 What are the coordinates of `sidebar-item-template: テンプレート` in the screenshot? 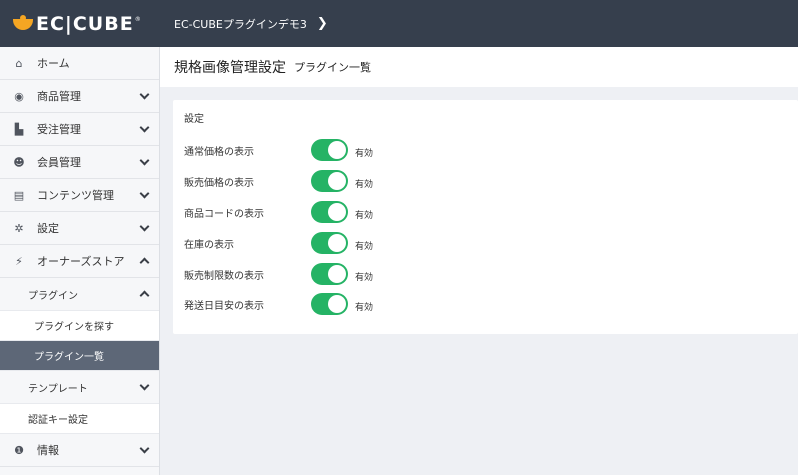 It's located at (79, 387).